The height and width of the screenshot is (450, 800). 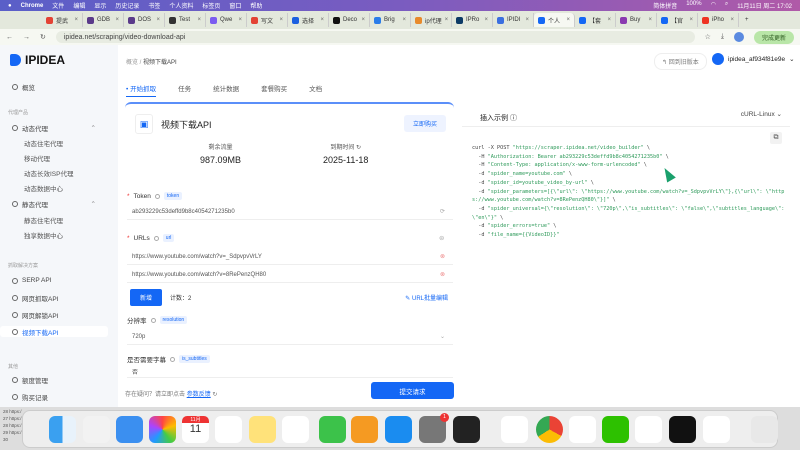 What do you see at coordinates (59, 86) in the screenshot?
I see `sidebar-item-overview: 概览` at bounding box center [59, 86].